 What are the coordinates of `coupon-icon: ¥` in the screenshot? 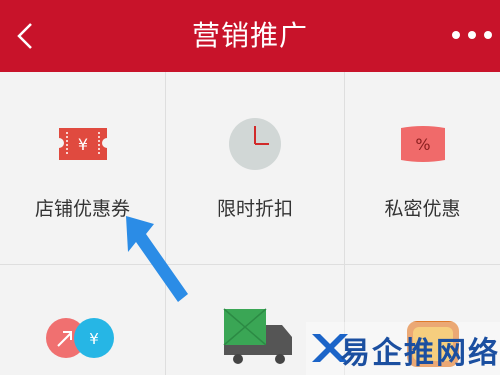 It's located at (83, 144).